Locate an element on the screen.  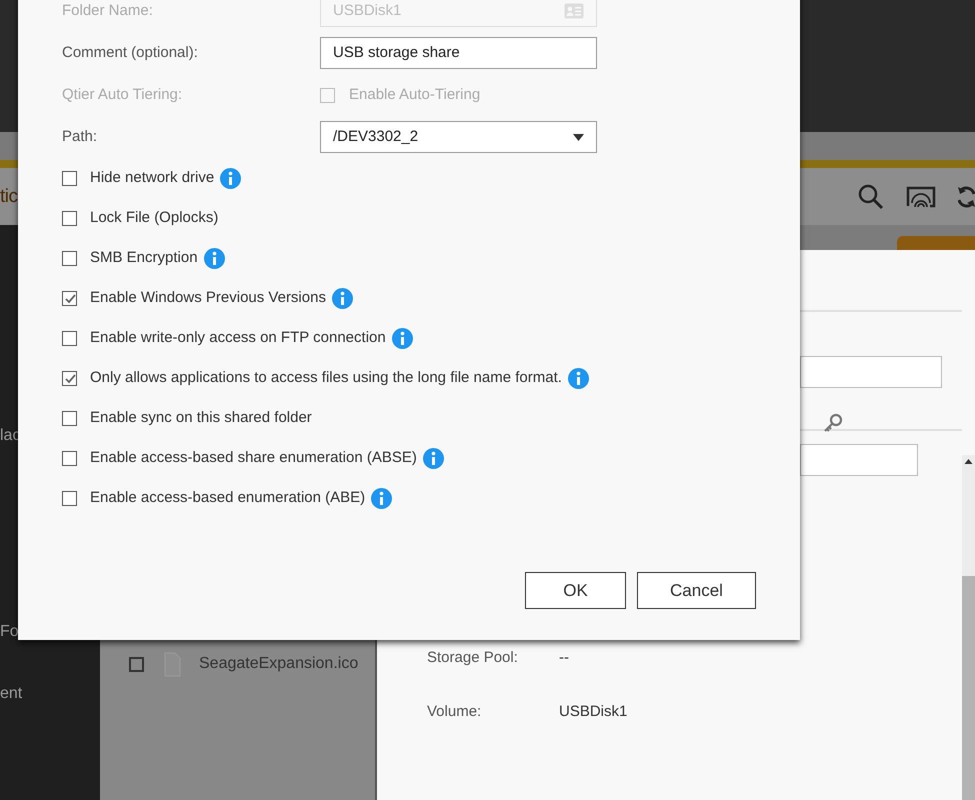
file-name: SeagateExpansion.ico is located at coordinates (278, 664).